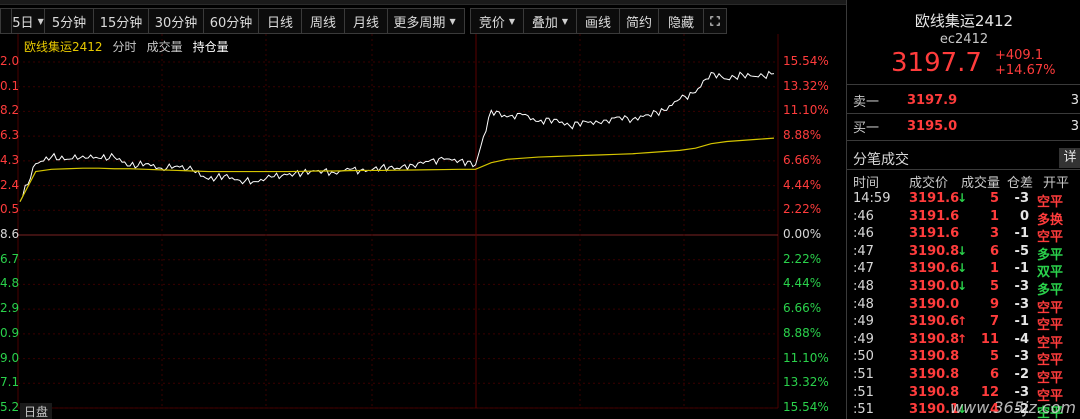 Image resolution: width=1080 pixels, height=419 pixels. I want to click on tick-time: :46, so click(863, 234).